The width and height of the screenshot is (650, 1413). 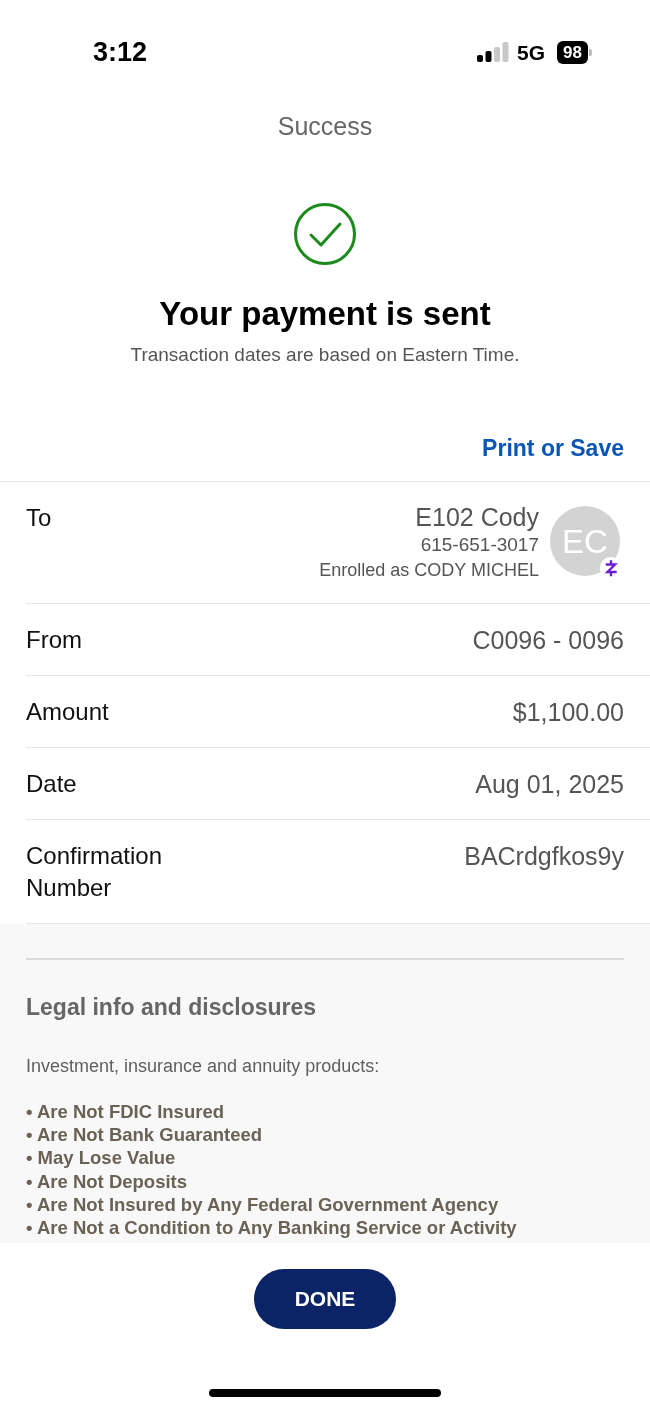 I want to click on print-or-save-link: Print or Save, so click(x=553, y=448).